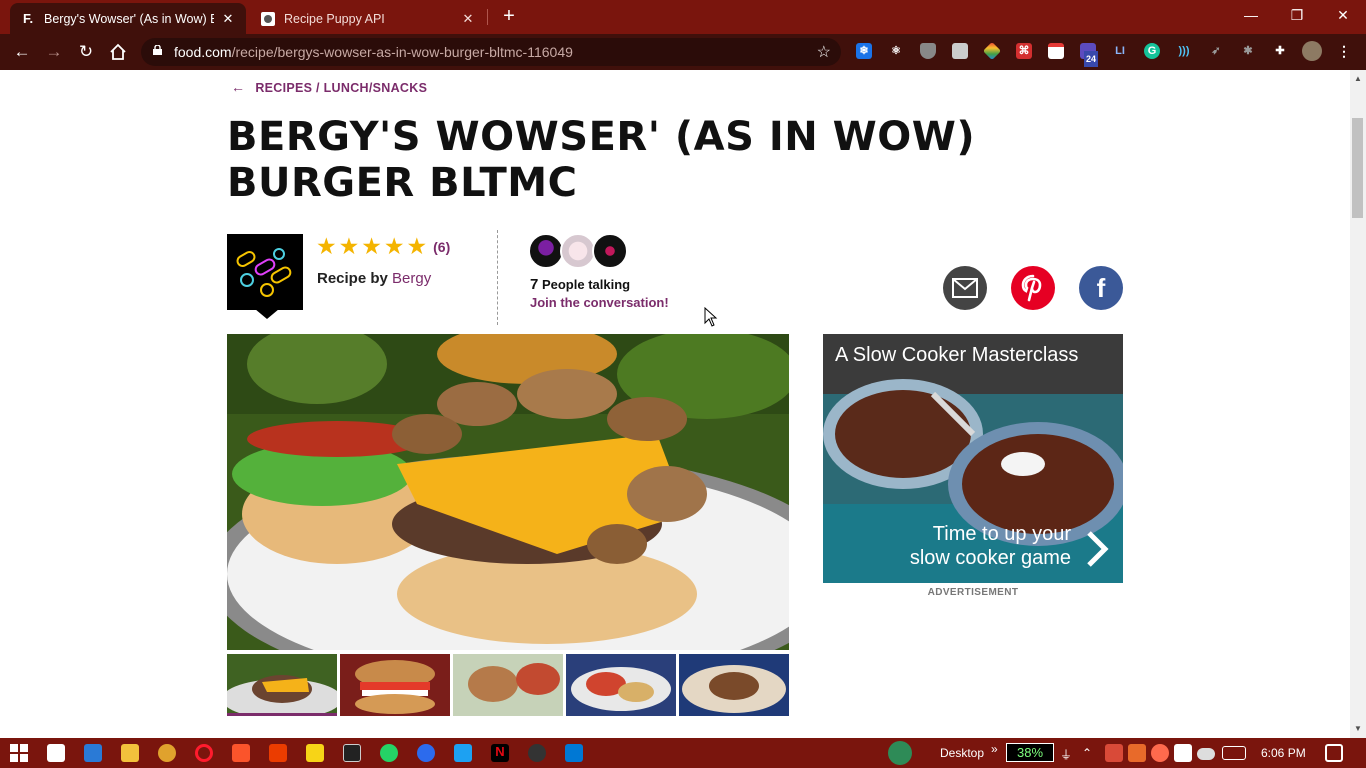 This screenshot has width=1366, height=768. I want to click on tab-separator, so click(487, 17).